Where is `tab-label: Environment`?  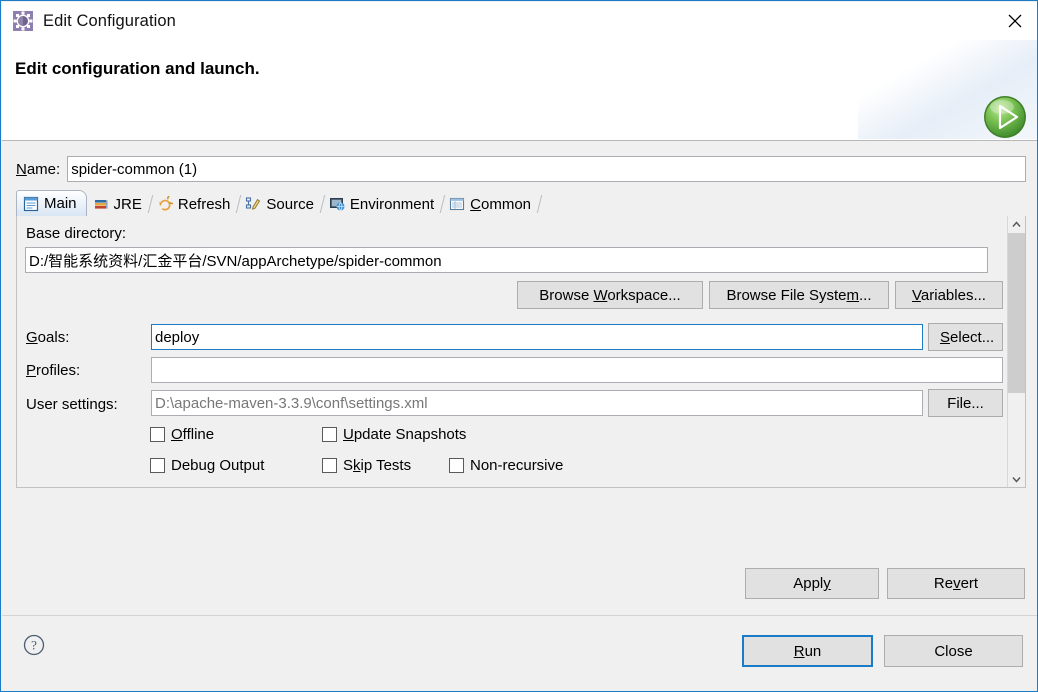
tab-label: Environment is located at coordinates (392, 204).